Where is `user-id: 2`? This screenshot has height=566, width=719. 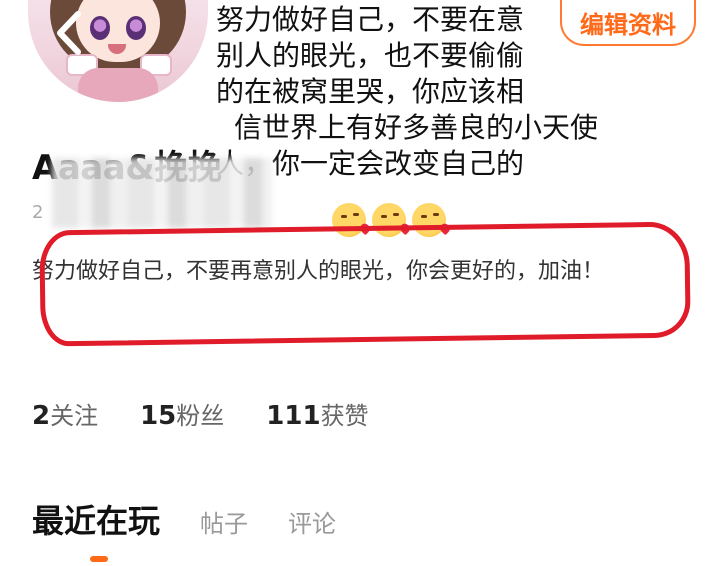
user-id: 2 is located at coordinates (38, 212).